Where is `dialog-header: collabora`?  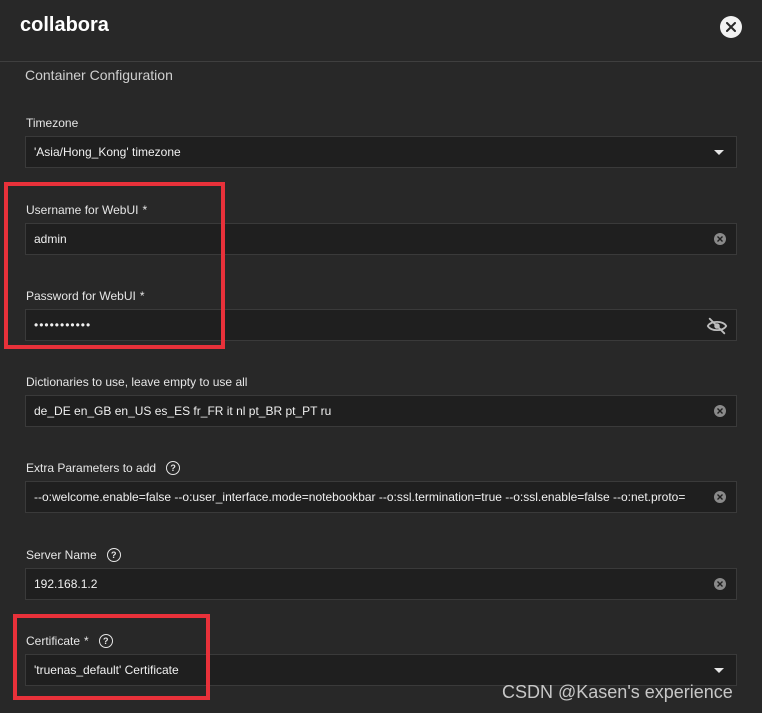 dialog-header: collabora is located at coordinates (381, 31).